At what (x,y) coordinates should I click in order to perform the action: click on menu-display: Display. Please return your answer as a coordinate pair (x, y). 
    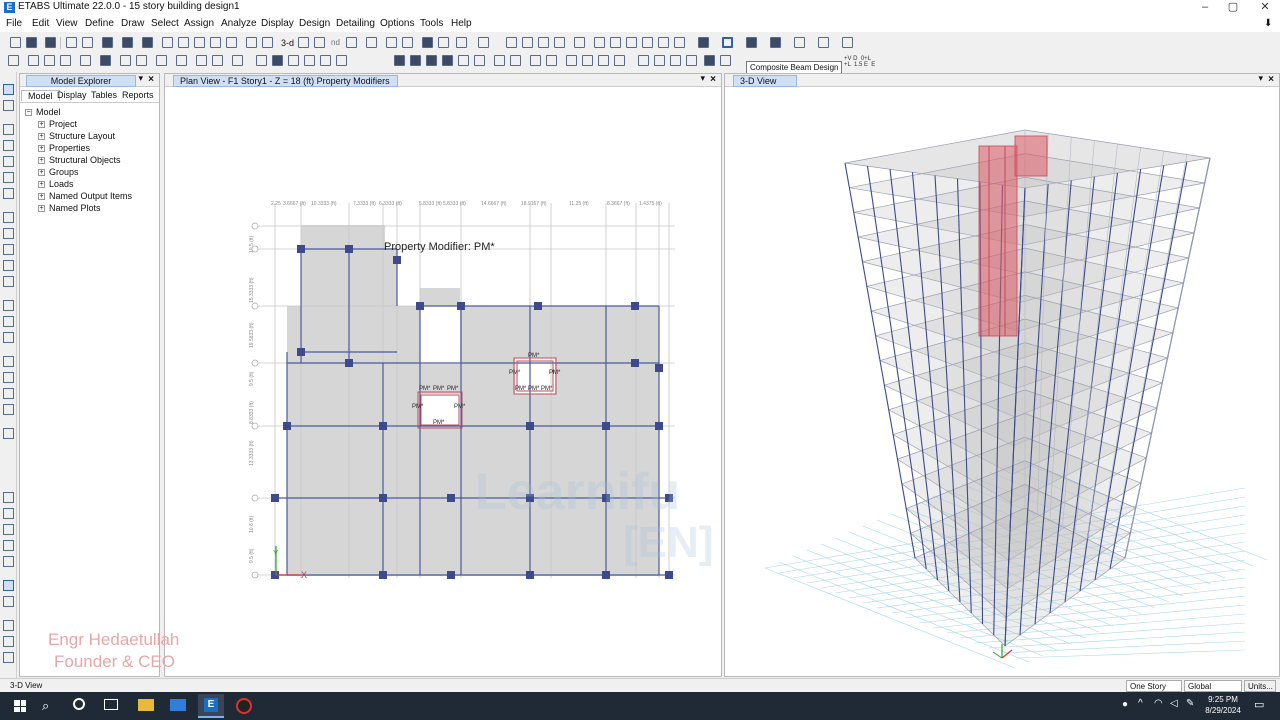
    Looking at the image, I should click on (277, 23).